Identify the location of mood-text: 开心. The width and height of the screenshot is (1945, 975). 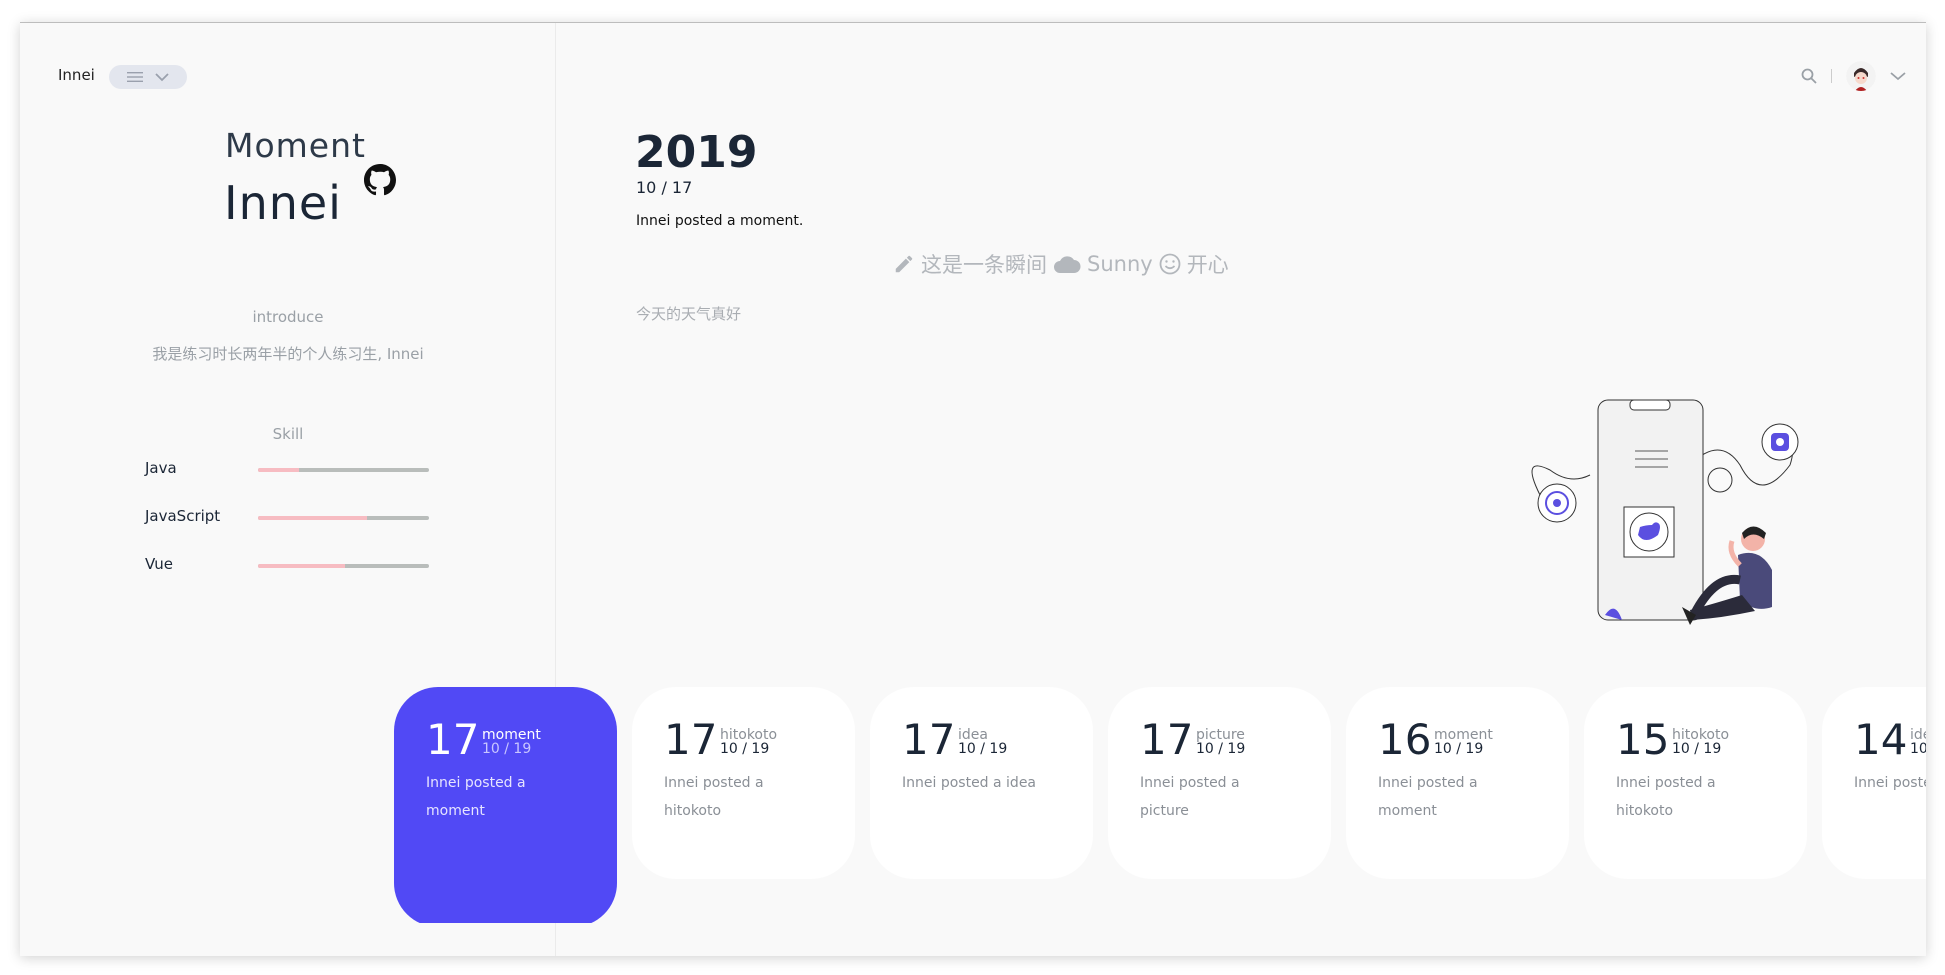
(1207, 265).